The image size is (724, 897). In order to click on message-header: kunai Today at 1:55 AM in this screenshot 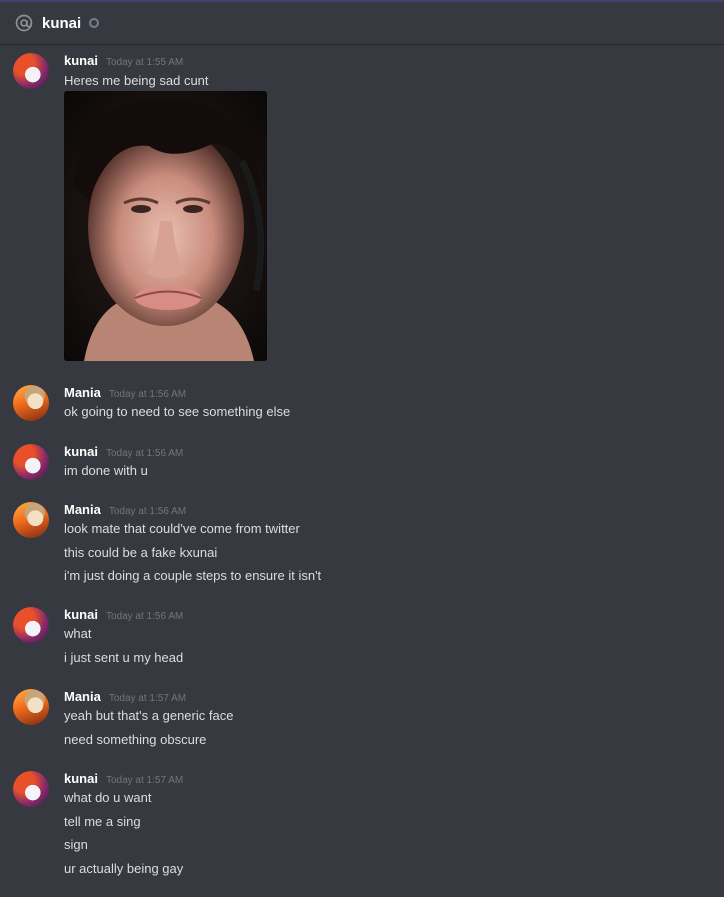, I will do `click(123, 62)`.